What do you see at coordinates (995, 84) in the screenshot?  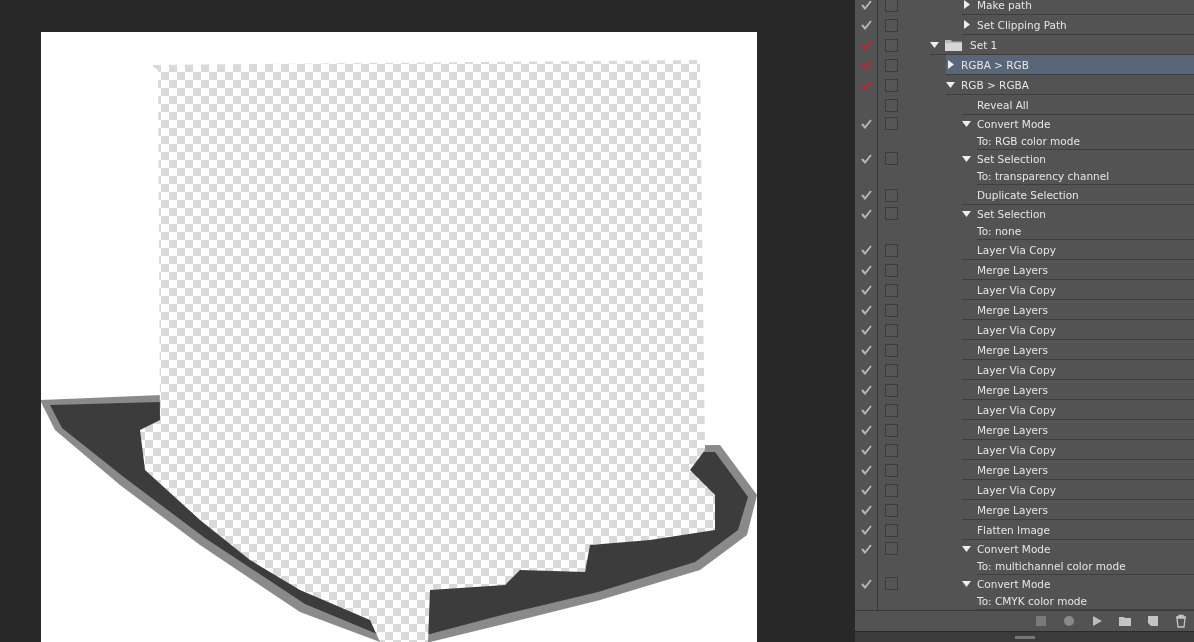 I see `action-item: RGB > RGBA` at bounding box center [995, 84].